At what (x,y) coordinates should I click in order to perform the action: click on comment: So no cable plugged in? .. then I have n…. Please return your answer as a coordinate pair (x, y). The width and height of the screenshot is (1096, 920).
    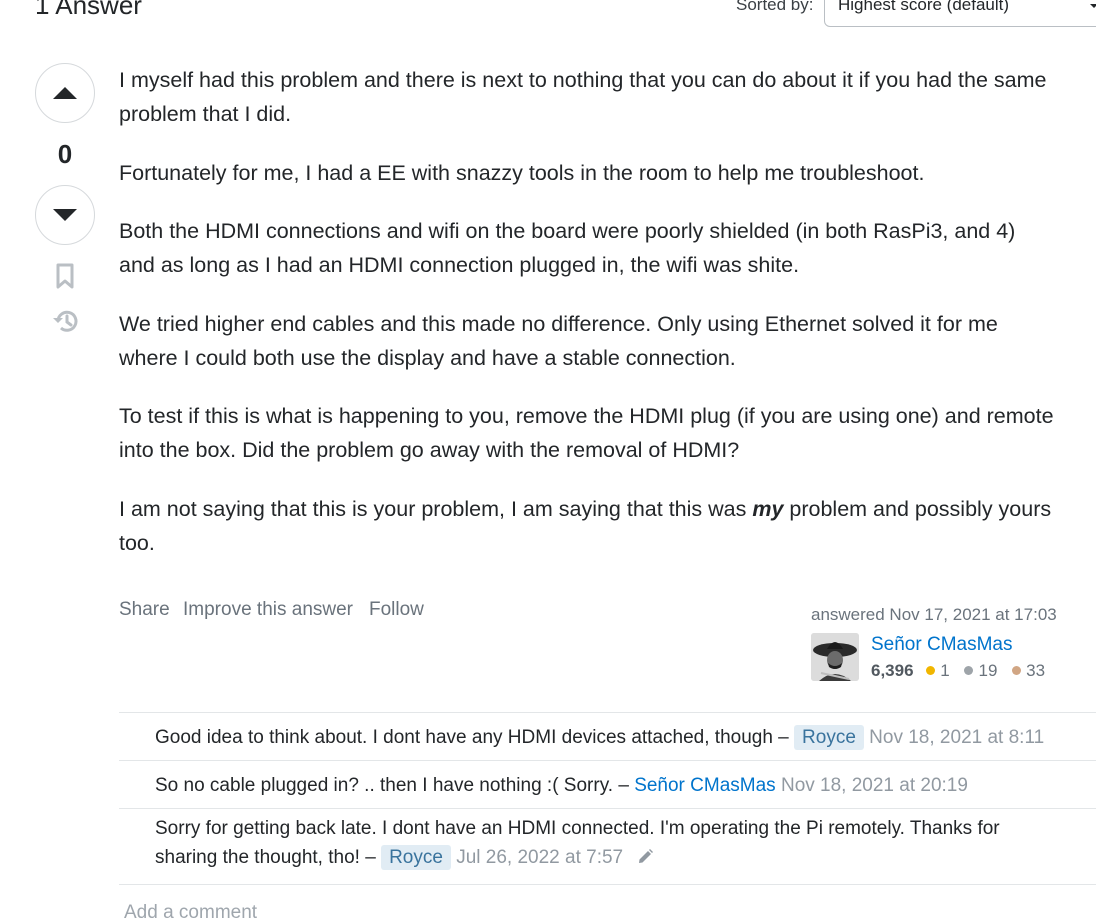
    Looking at the image, I should click on (607, 785).